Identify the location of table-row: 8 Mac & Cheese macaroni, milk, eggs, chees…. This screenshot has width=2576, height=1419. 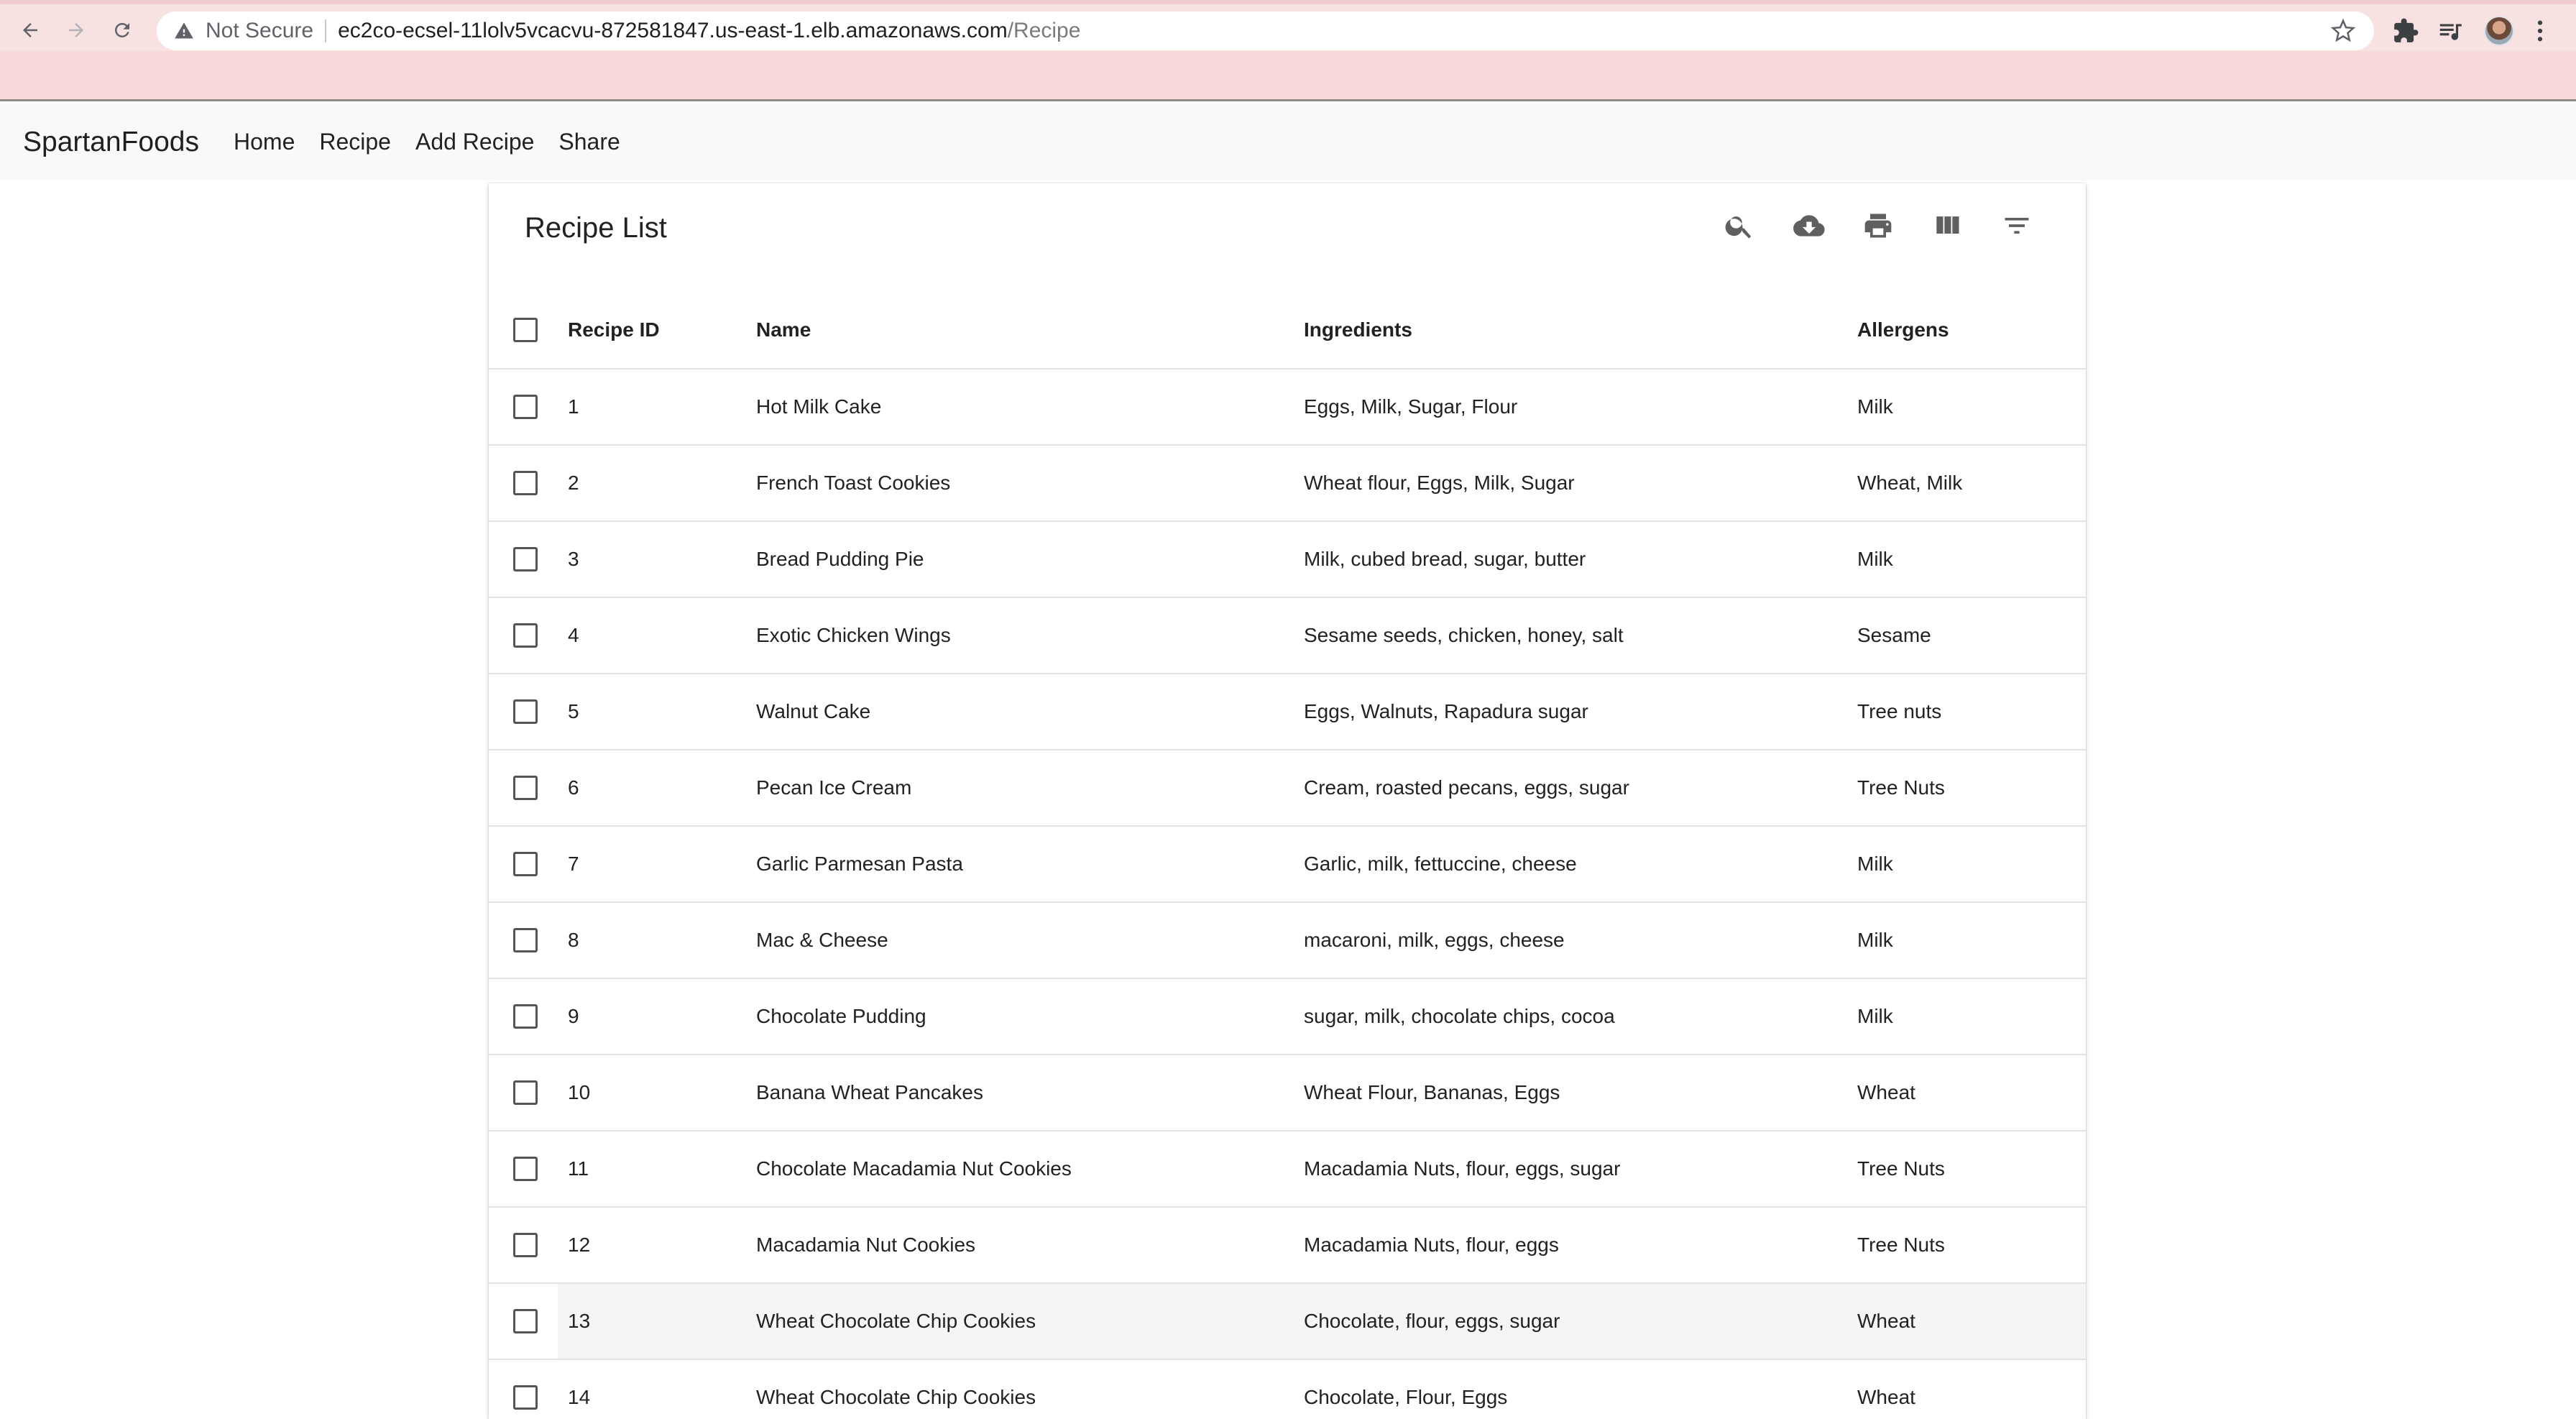
(1287, 940).